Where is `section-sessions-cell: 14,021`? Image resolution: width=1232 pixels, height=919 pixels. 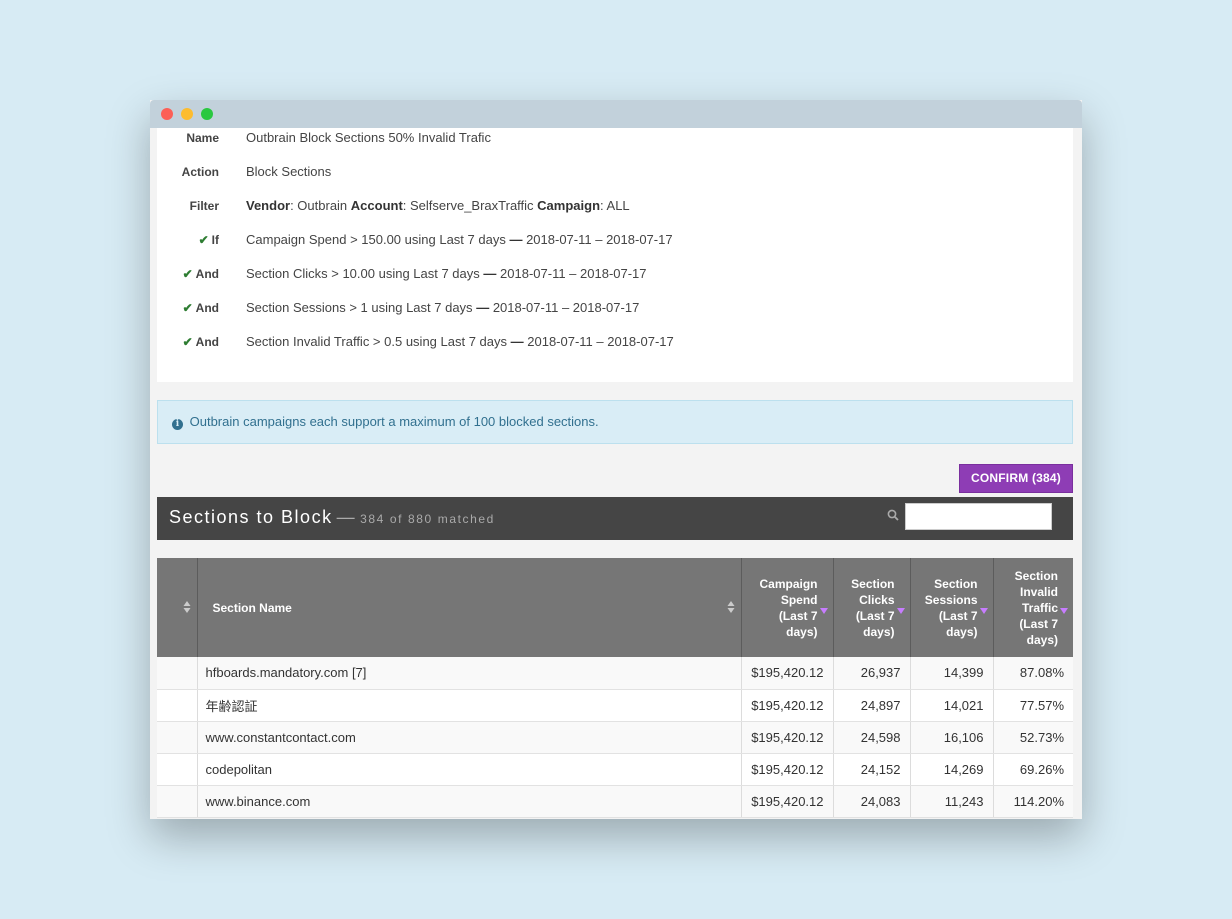
section-sessions-cell: 14,021 is located at coordinates (952, 705).